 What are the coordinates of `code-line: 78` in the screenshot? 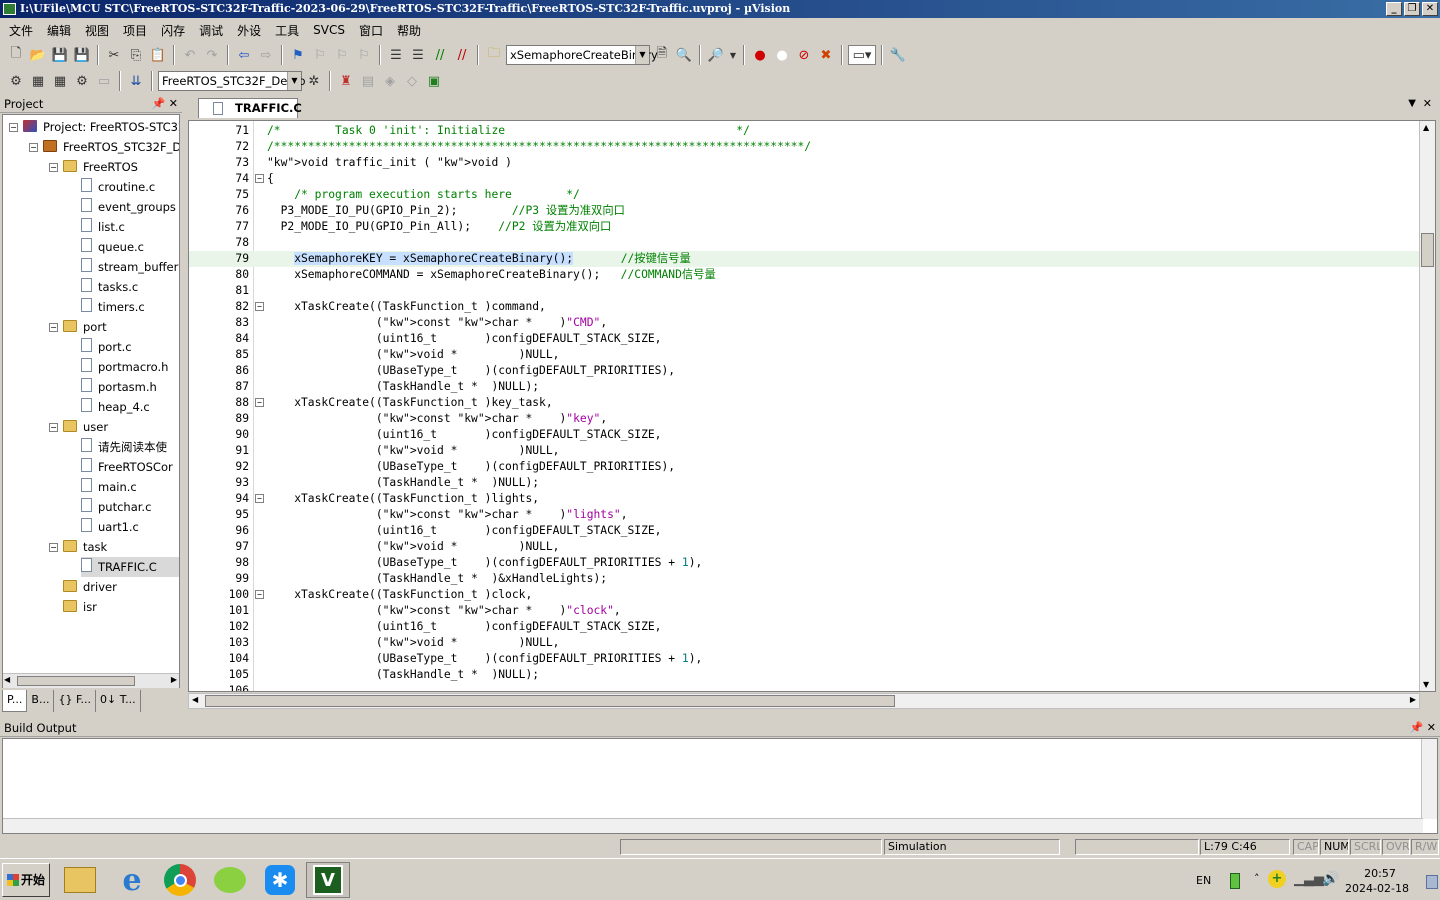 It's located at (804, 243).